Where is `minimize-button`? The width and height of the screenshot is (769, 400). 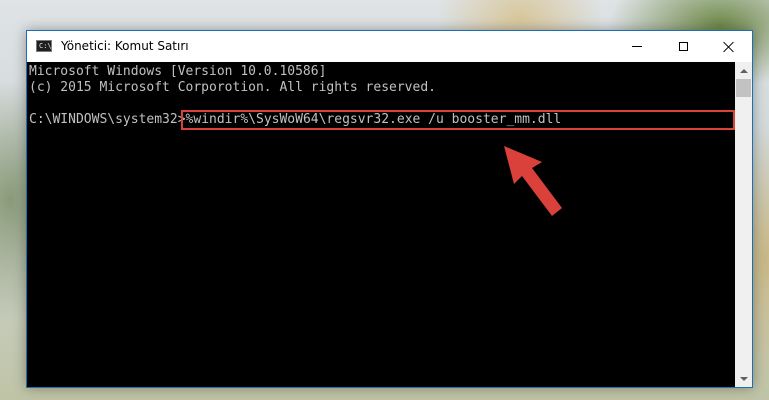
minimize-button is located at coordinates (637, 46).